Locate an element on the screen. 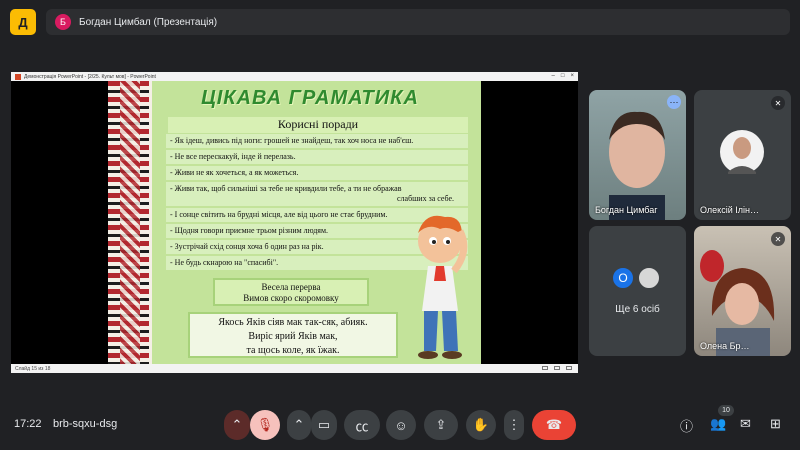  people-count-badge: 10 is located at coordinates (726, 410).